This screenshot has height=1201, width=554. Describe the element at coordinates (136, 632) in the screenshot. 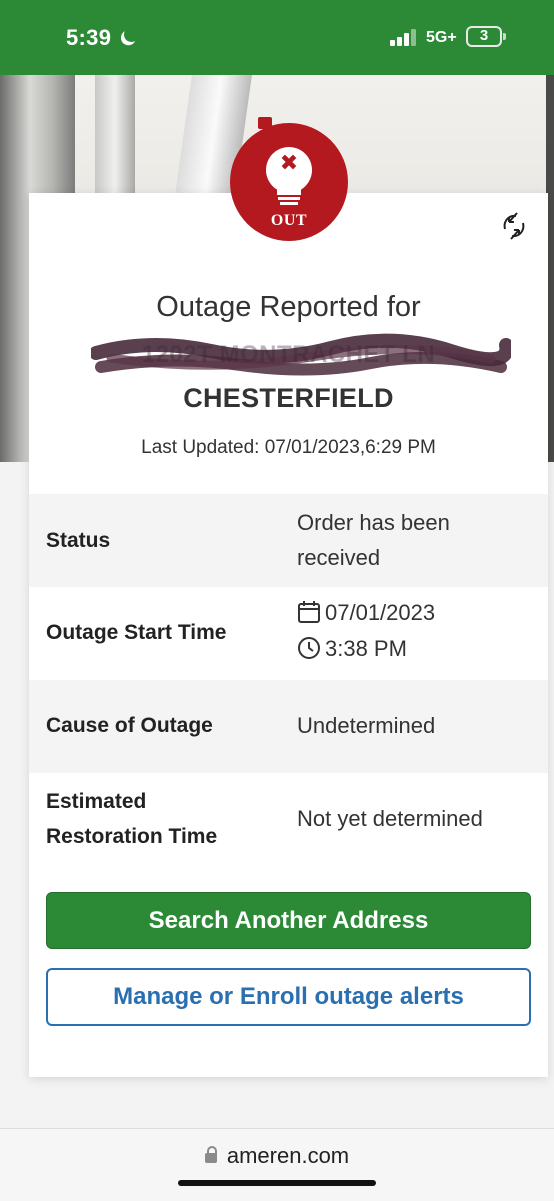

I see `start-time-label: Outage Start Time` at that location.